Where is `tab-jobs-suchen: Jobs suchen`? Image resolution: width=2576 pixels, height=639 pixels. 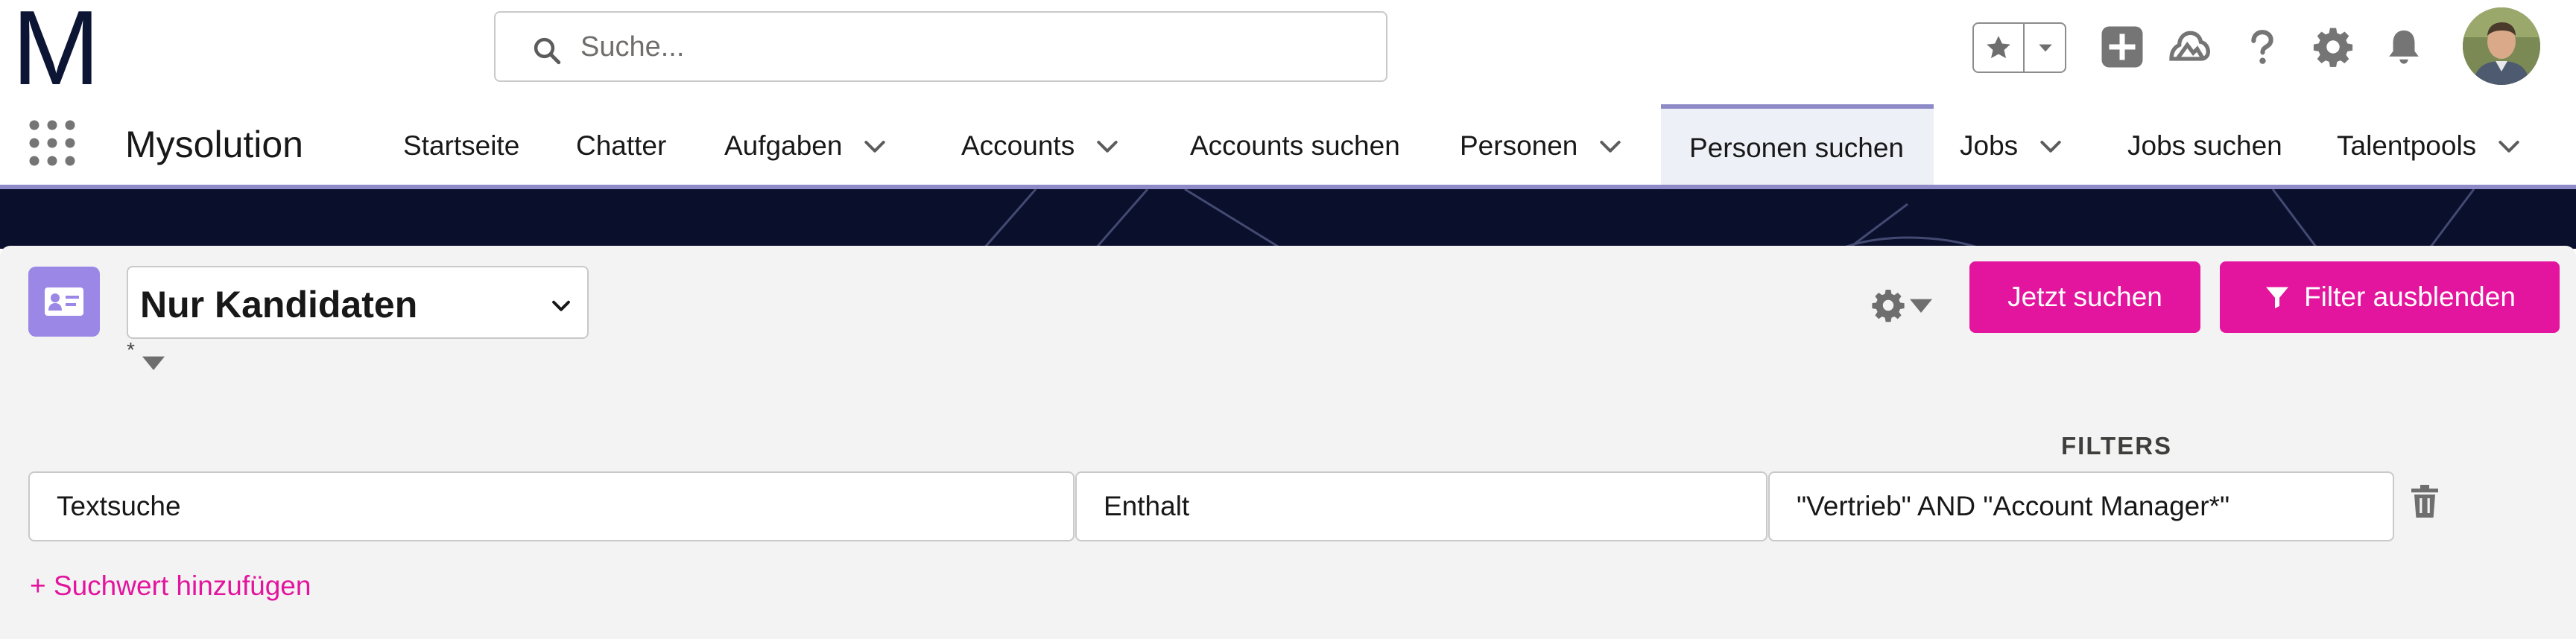 tab-jobs-suchen: Jobs suchen is located at coordinates (2204, 146).